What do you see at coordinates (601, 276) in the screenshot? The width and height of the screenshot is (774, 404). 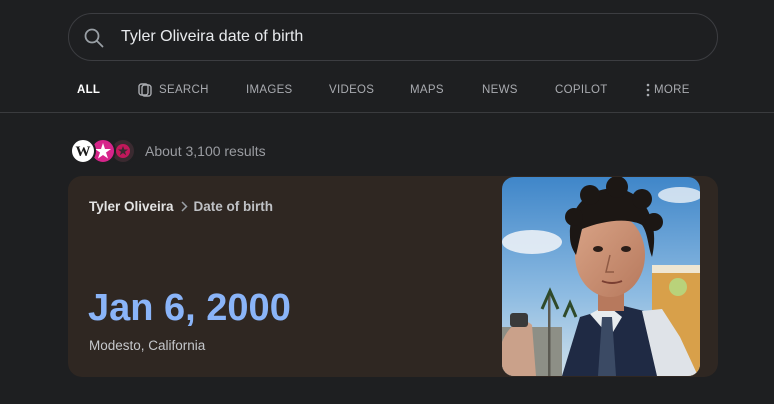 I see `portrait-photo` at bounding box center [601, 276].